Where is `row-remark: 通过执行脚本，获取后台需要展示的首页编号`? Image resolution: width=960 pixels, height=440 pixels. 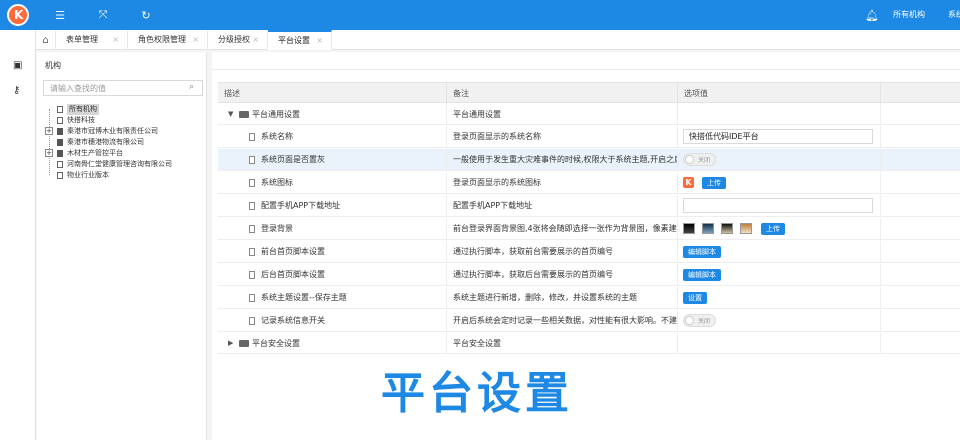 row-remark: 通过执行脚本，获取后台需要展示的首页编号 is located at coordinates (562, 274).